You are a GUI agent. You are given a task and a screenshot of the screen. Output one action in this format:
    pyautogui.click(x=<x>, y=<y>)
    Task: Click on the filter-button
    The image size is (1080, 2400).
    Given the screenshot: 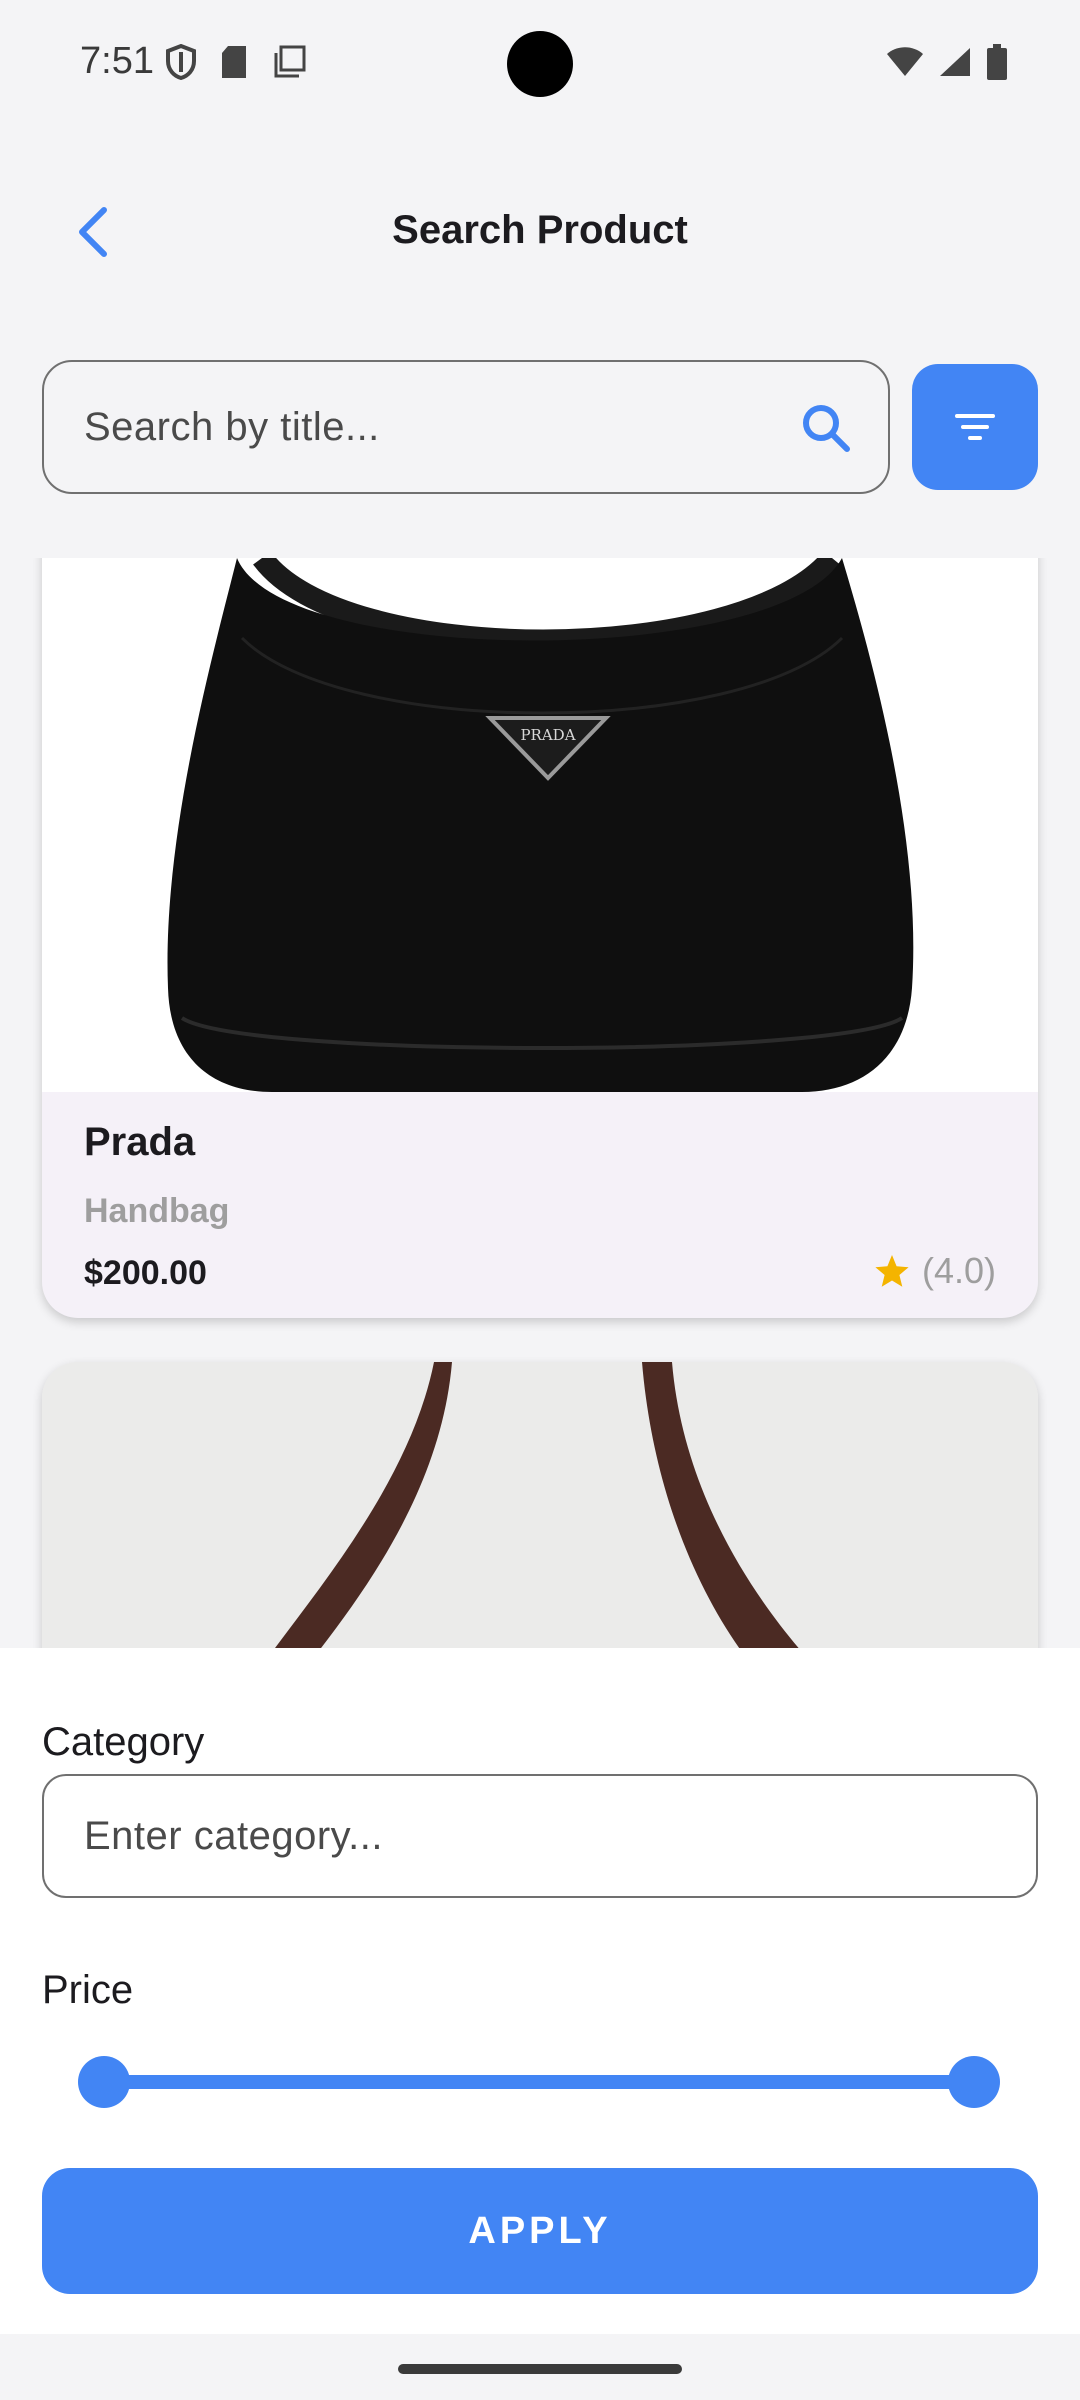 What is the action you would take?
    pyautogui.click(x=975, y=427)
    